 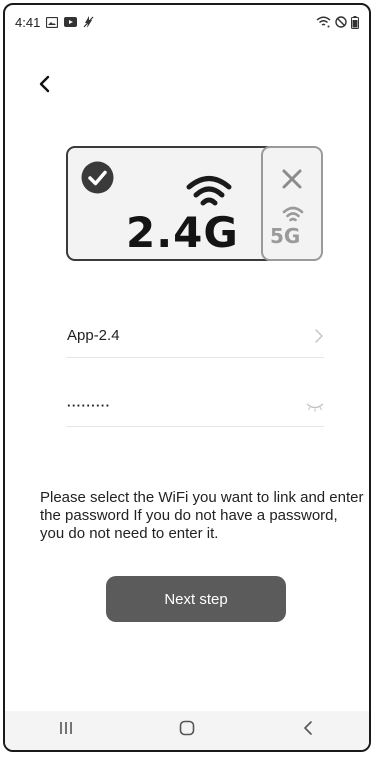 I want to click on recents-button, so click(x=66, y=730).